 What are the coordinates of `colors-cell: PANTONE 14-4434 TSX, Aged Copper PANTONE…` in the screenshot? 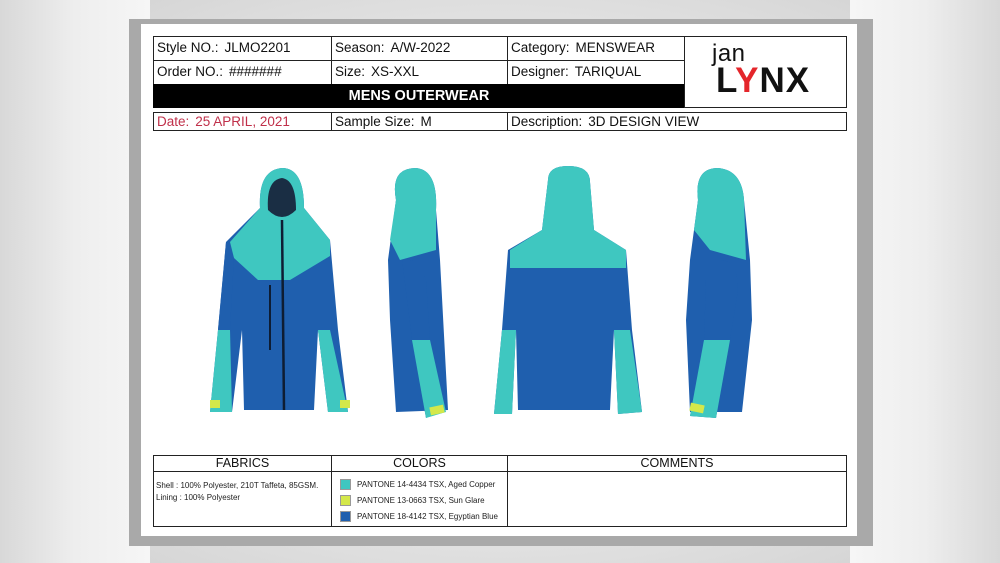 It's located at (419, 499).